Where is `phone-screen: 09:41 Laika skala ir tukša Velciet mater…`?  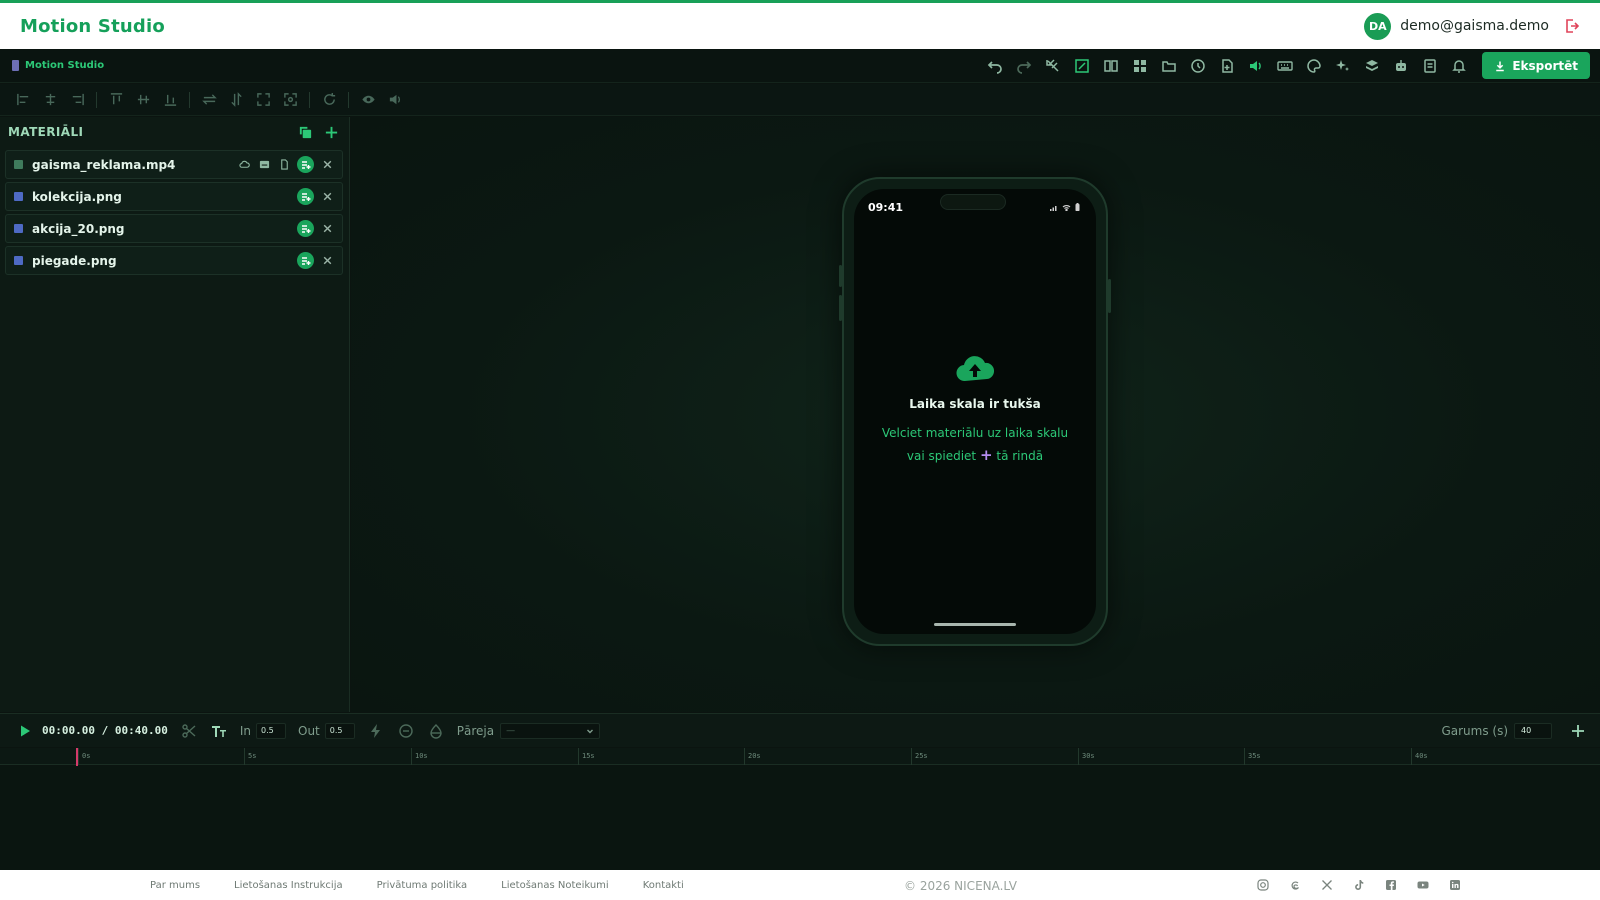
phone-screen: 09:41 Laika skala ir tukša Velciet mater… is located at coordinates (975, 411).